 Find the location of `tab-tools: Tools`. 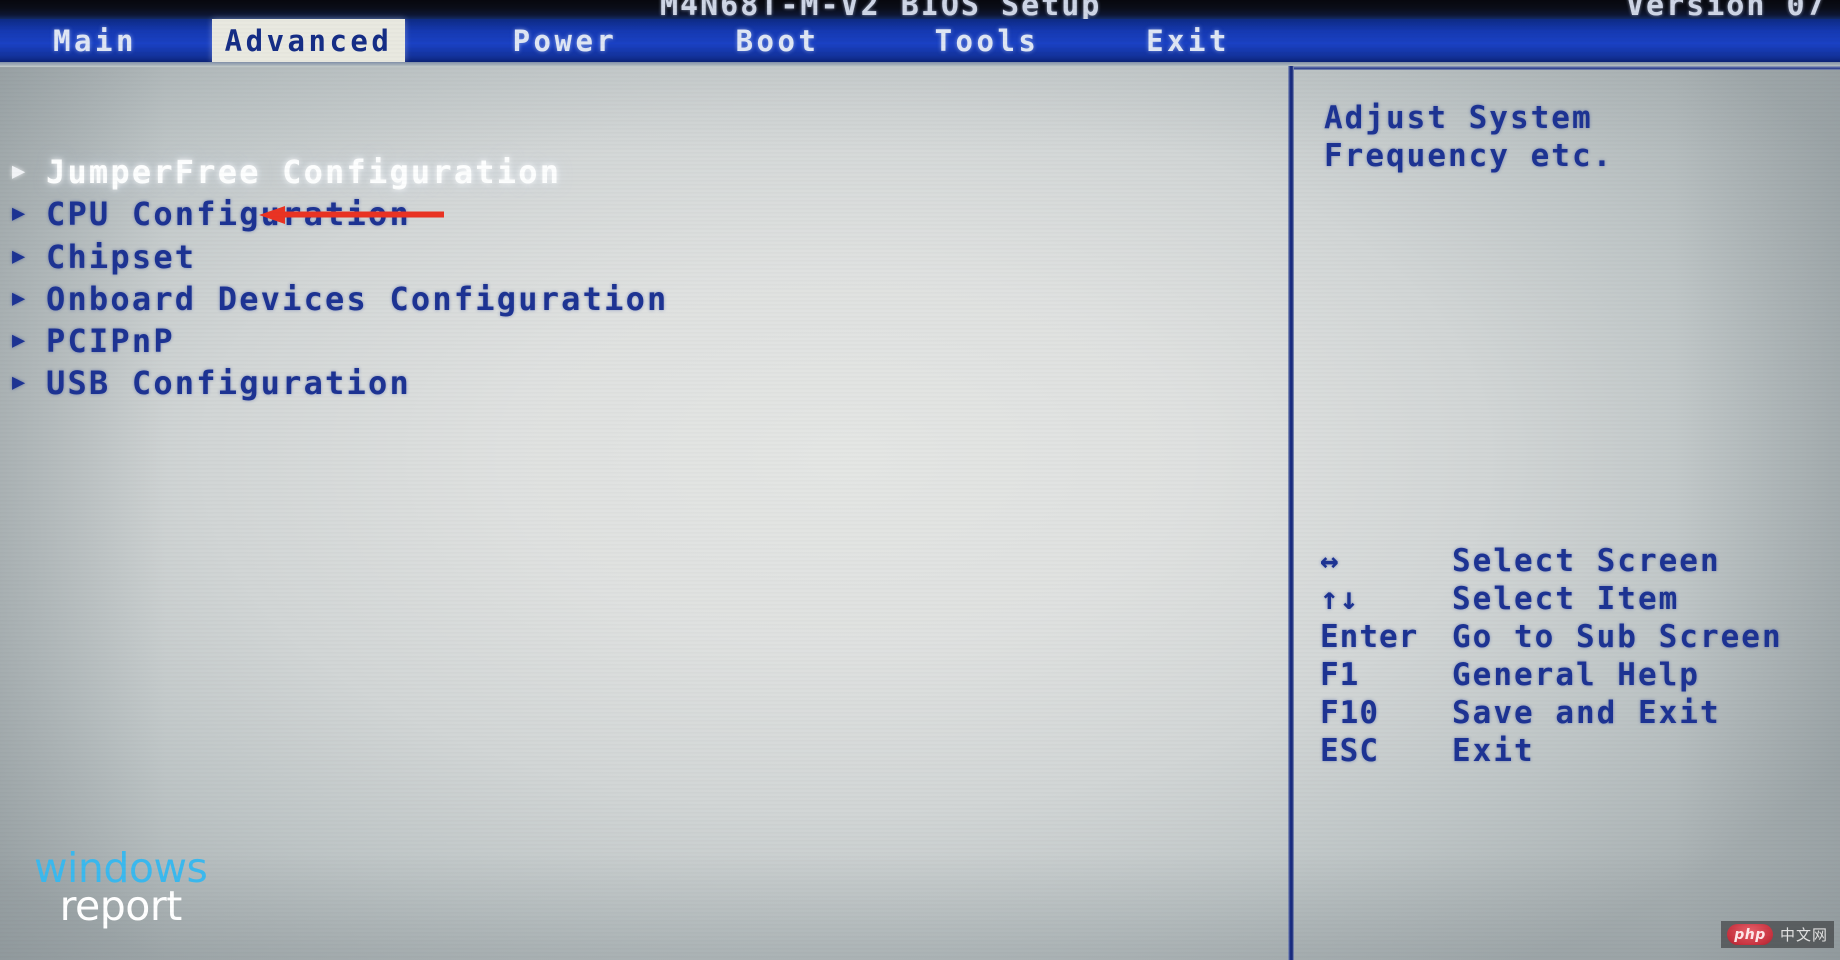

tab-tools: Tools is located at coordinates (987, 40).